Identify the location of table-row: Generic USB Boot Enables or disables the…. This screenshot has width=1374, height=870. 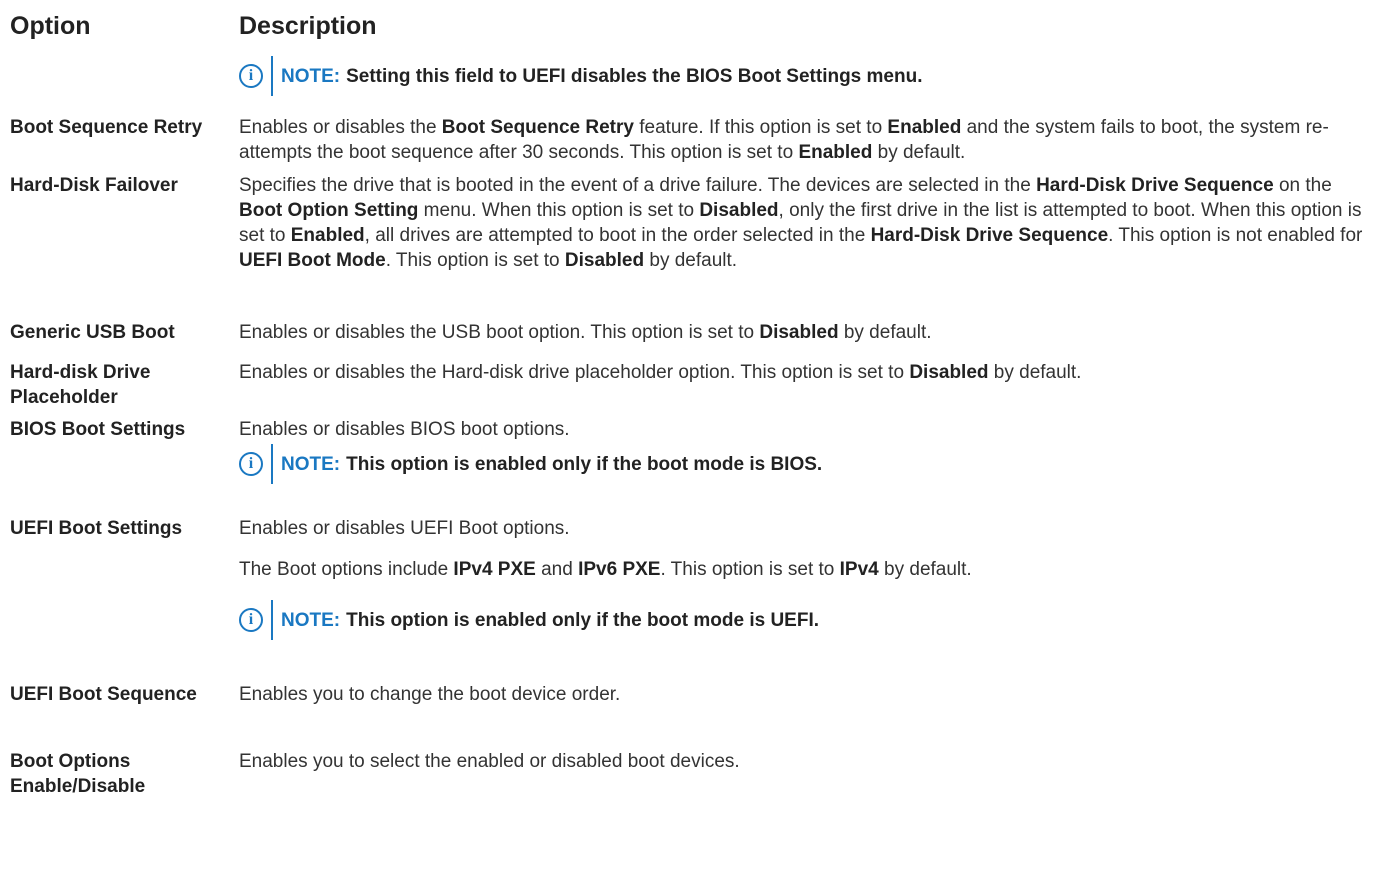
(690, 340).